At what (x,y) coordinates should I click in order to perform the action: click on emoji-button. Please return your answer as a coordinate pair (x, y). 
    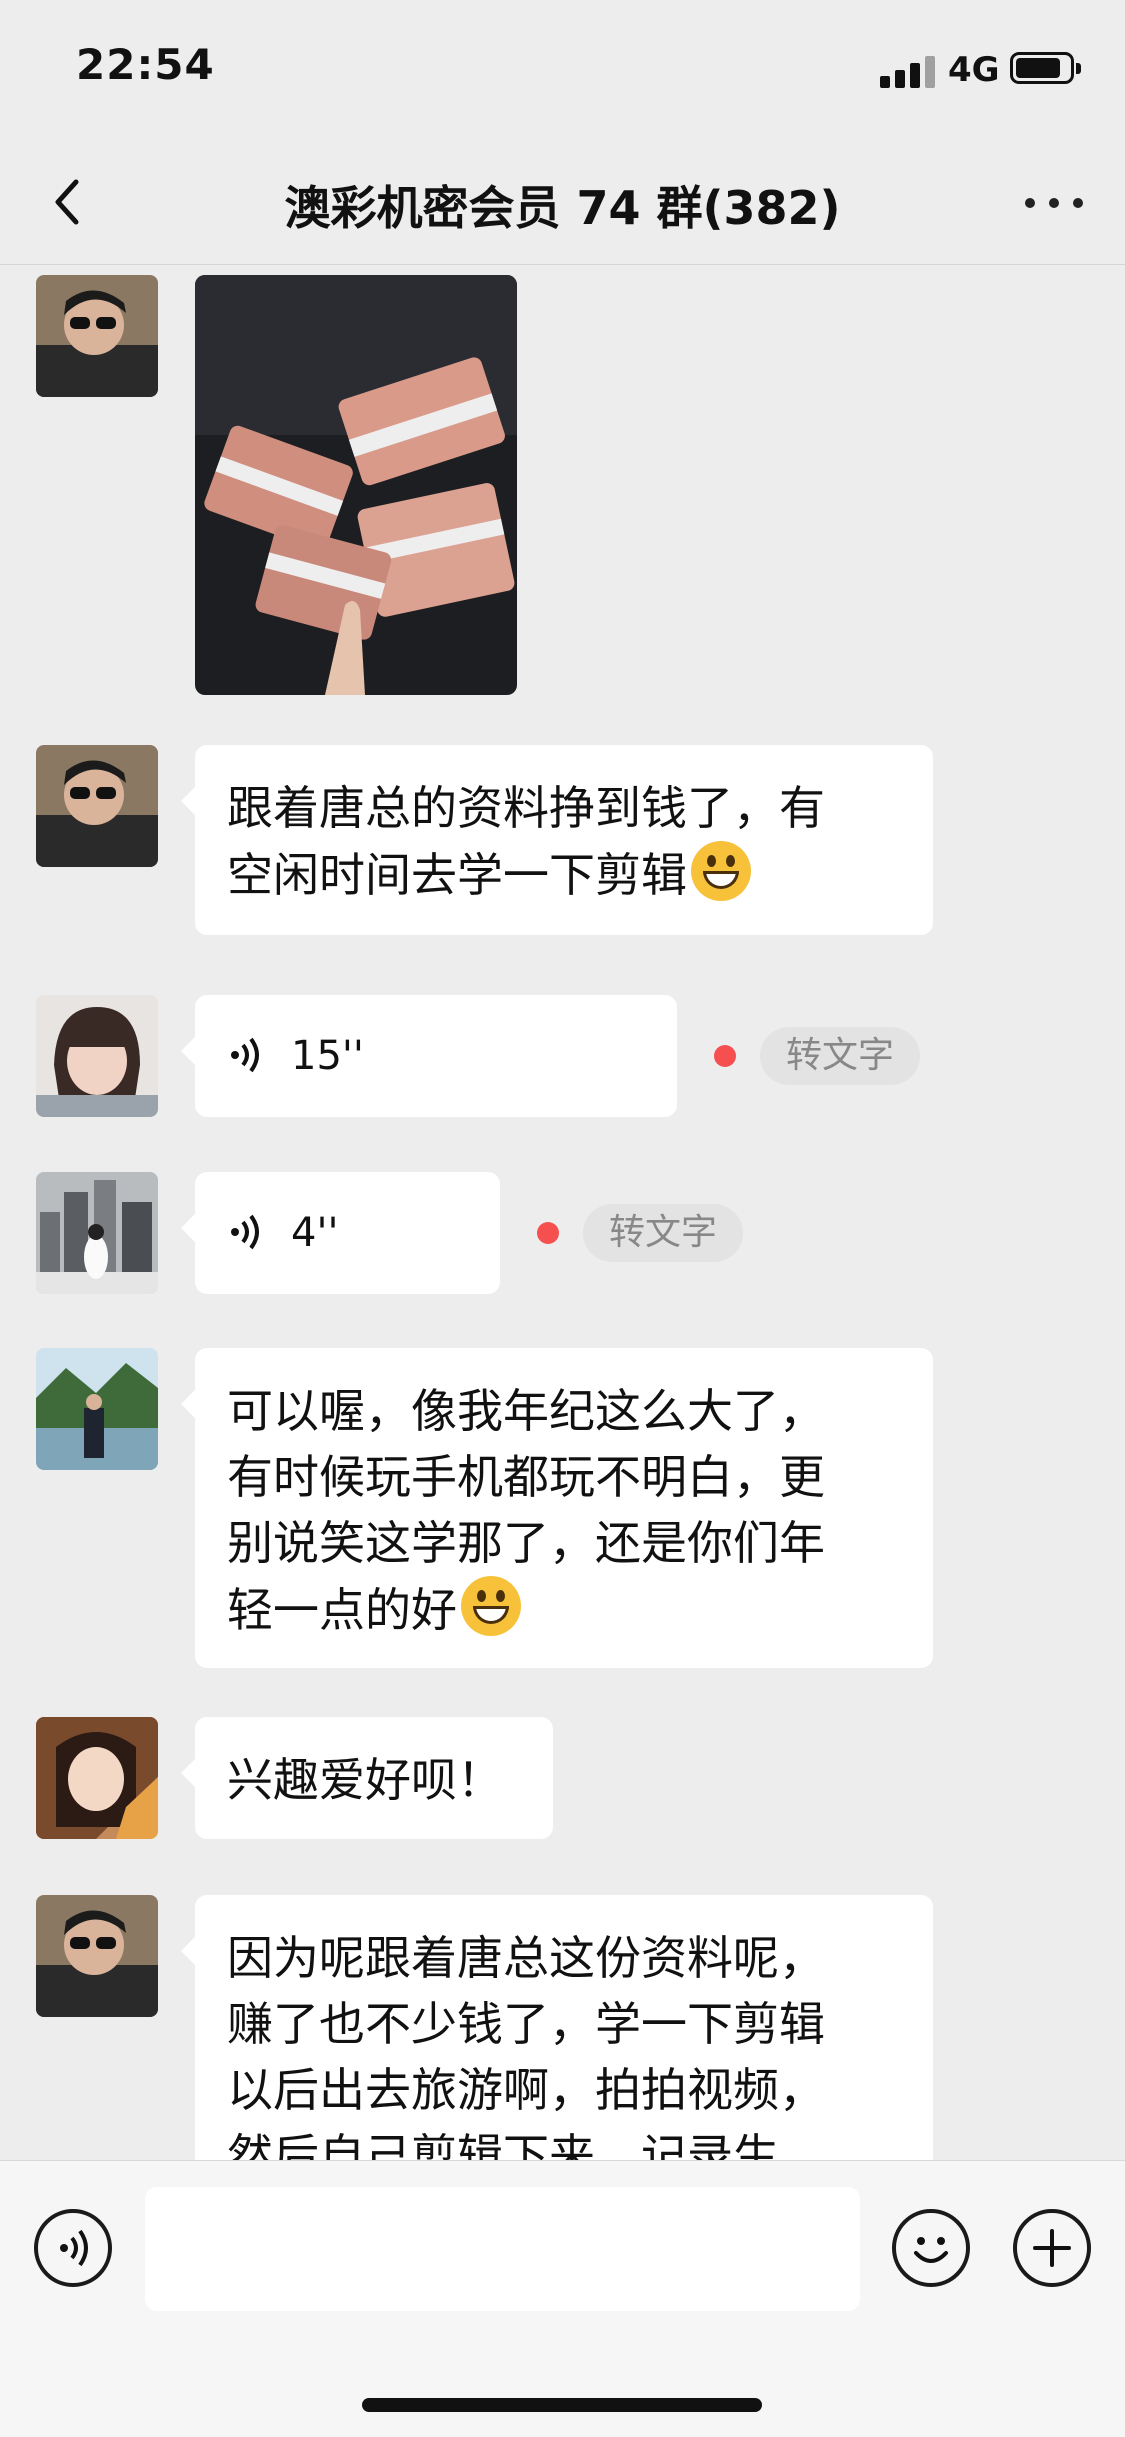
    Looking at the image, I should click on (931, 2248).